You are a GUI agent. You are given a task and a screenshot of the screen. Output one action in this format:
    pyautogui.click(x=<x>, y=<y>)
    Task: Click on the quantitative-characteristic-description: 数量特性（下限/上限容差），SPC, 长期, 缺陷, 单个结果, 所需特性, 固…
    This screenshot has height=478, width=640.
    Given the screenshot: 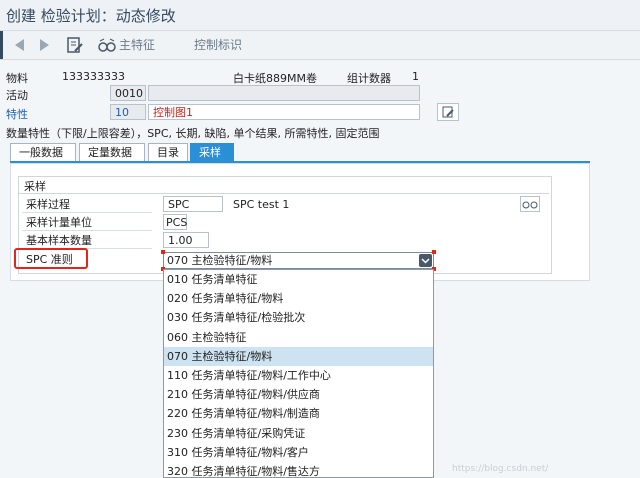 What is the action you would take?
    pyautogui.click(x=193, y=133)
    